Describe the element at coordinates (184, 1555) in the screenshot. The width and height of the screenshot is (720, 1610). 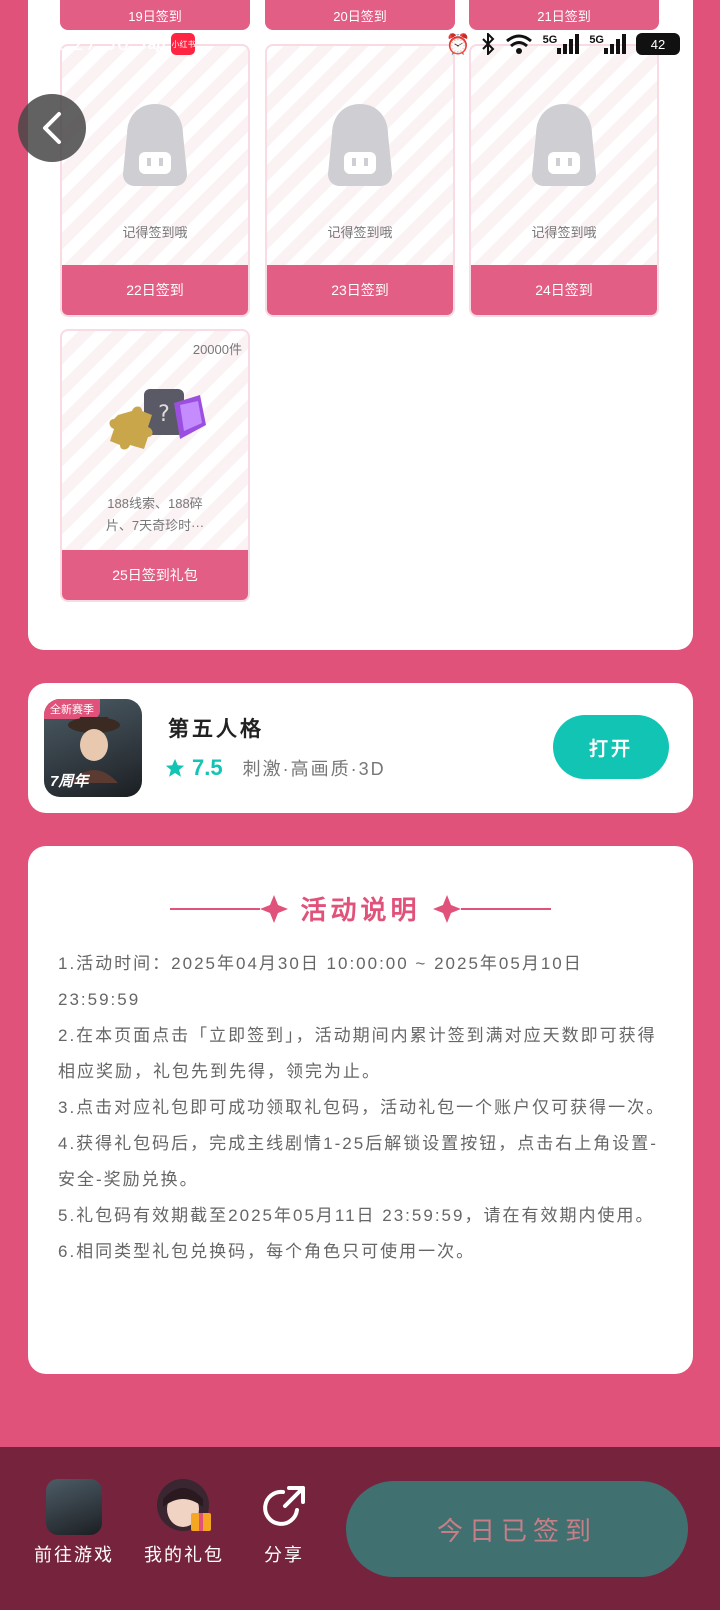
I see `my-gifts-label: 我的礼包` at that location.